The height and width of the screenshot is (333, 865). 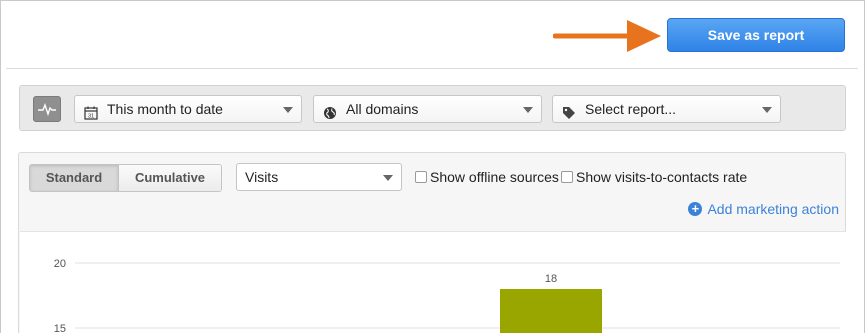 I want to click on svg-text: 31, so click(x=91, y=117).